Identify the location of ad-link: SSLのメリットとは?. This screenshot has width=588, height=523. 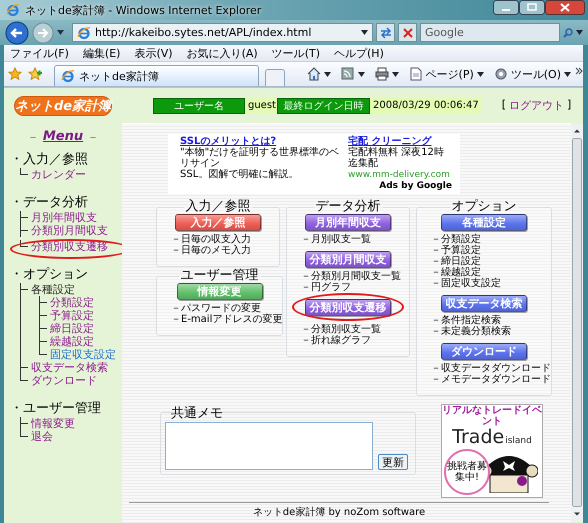
(261, 141).